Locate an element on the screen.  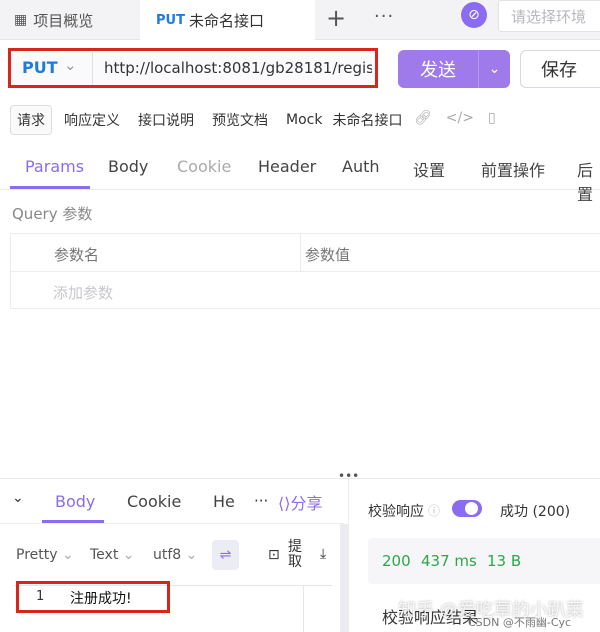
column-header-name: 参数名 is located at coordinates (77, 255).